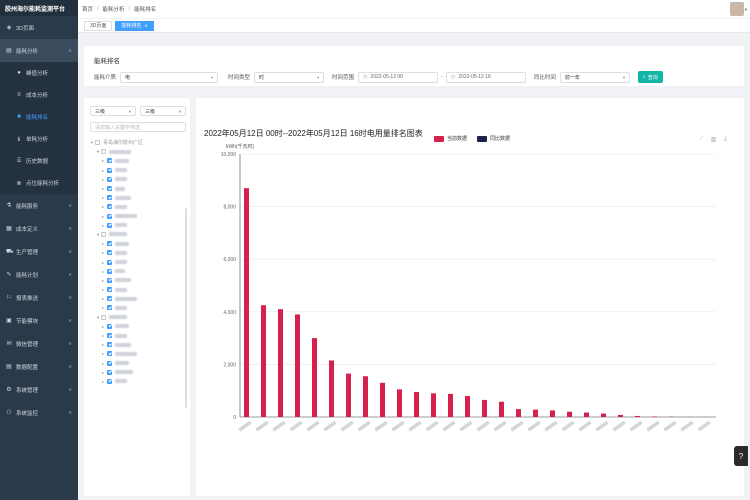 The height and width of the screenshot is (500, 750). I want to click on tab-energy-ranking: 能耗排名 ✕, so click(134, 25).